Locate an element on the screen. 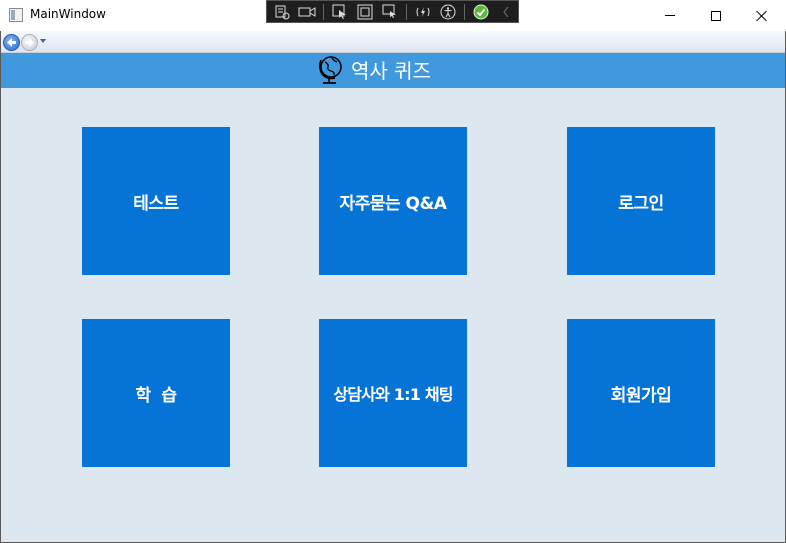  close-icon is located at coordinates (762, 16).